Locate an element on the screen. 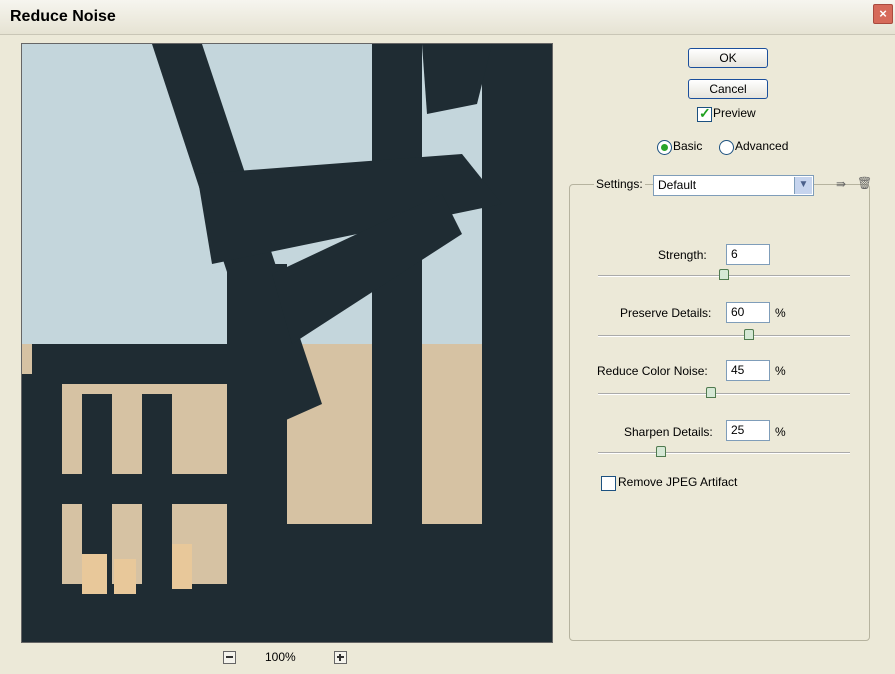  advanced-radio is located at coordinates (726, 147).